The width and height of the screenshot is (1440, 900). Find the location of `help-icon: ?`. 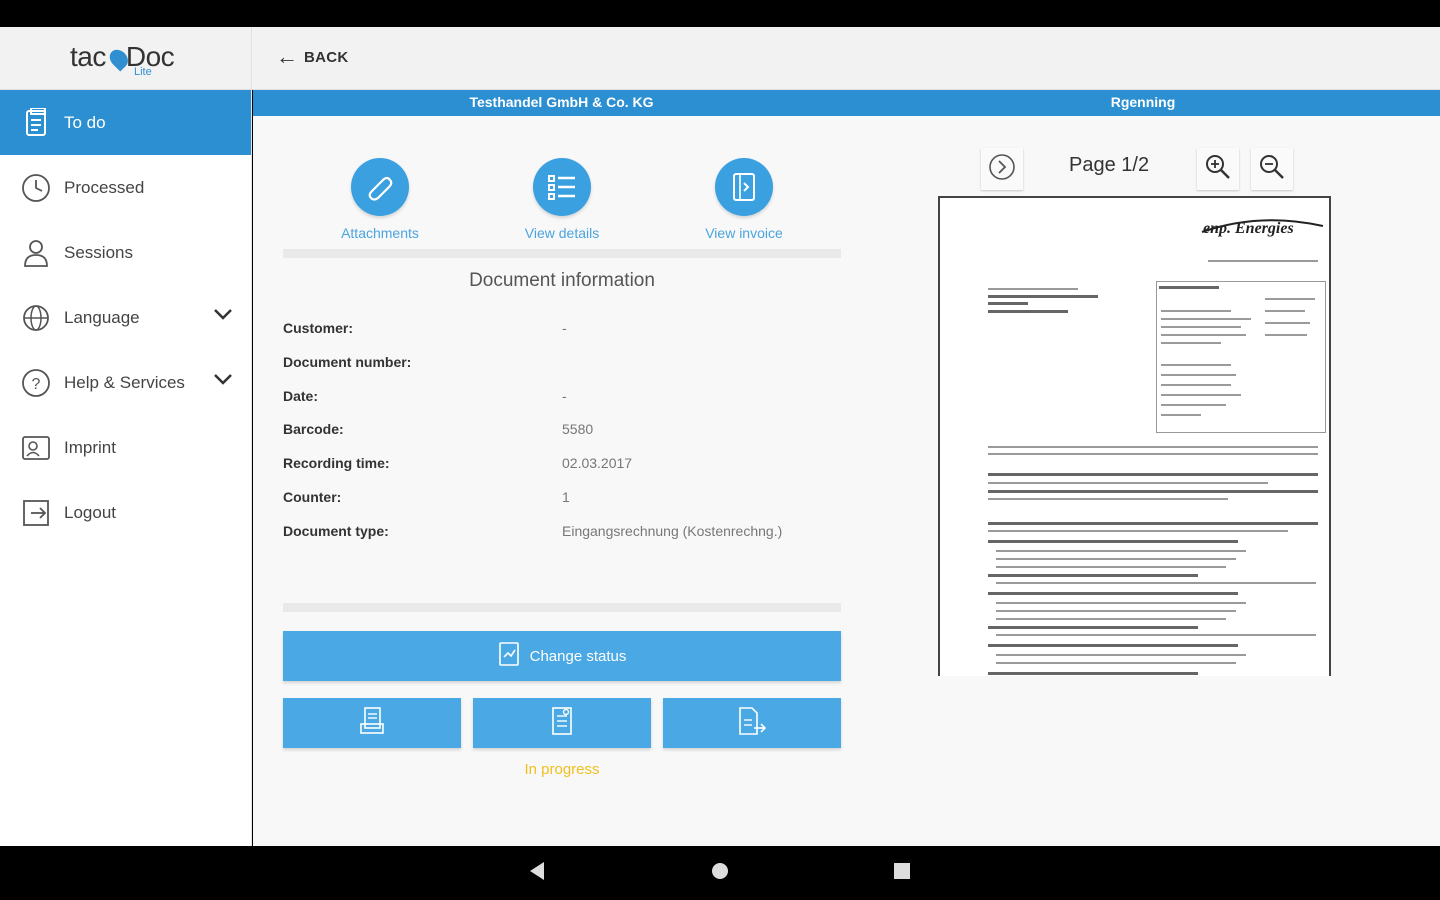

help-icon: ? is located at coordinates (36, 383).